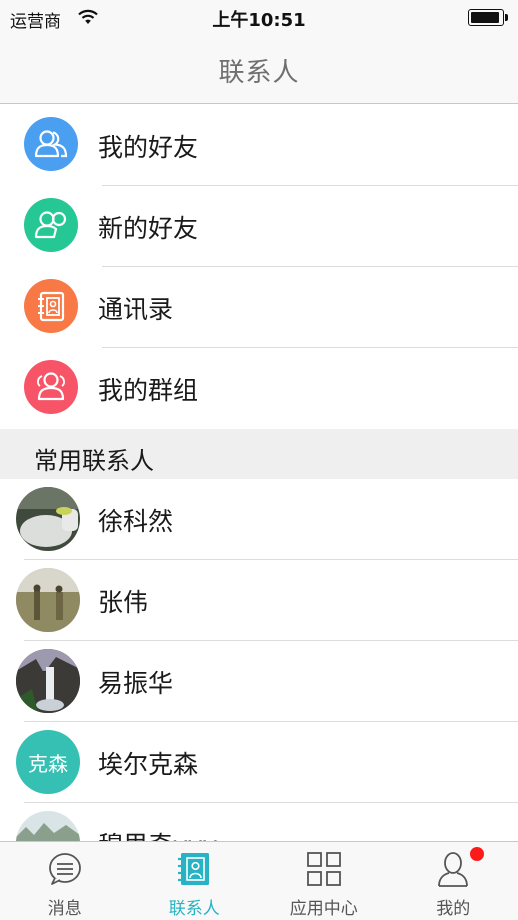  What do you see at coordinates (94, 461) in the screenshot?
I see `section-title: 常用联系人` at bounding box center [94, 461].